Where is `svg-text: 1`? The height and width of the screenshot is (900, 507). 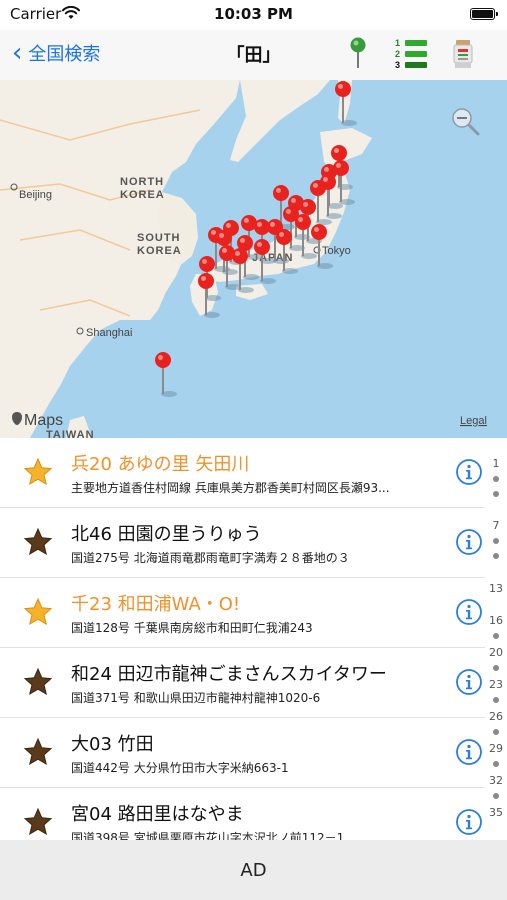 svg-text: 1 is located at coordinates (397, 43).